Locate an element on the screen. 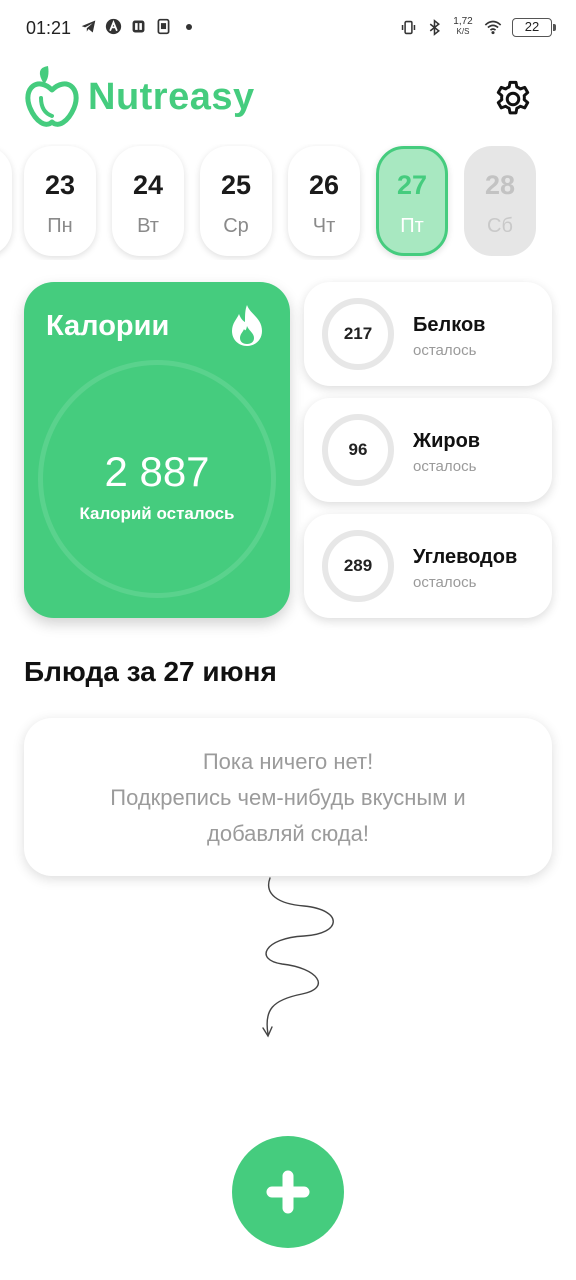 The width and height of the screenshot is (576, 1280). carbs-progress-ring: 289 is located at coordinates (358, 566).